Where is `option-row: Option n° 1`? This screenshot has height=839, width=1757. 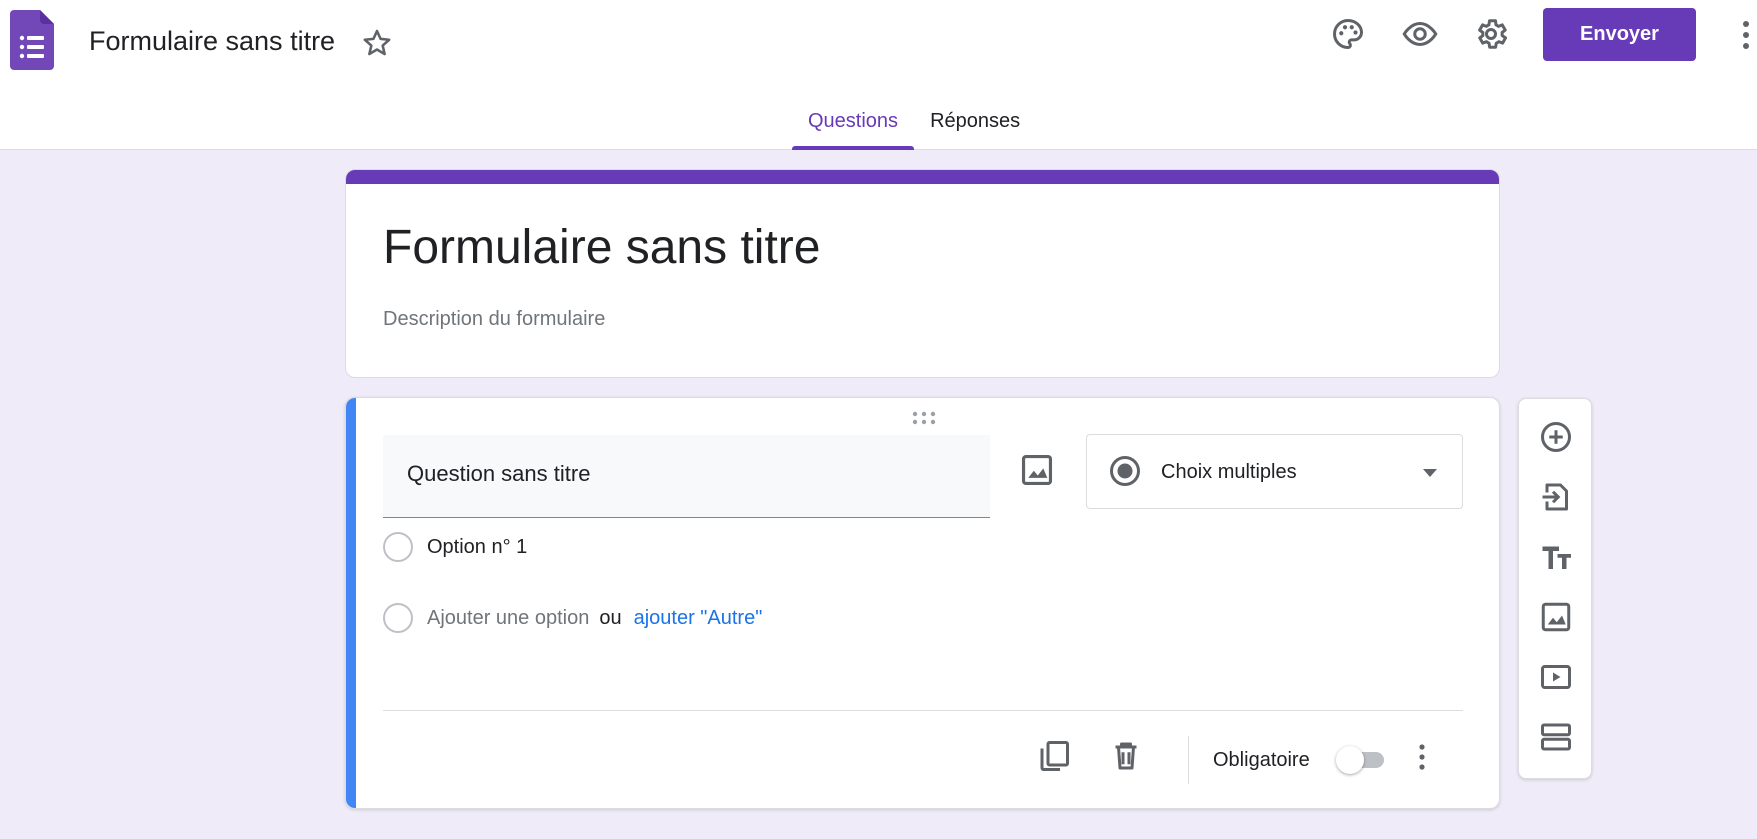
option-row: Option n° 1 is located at coordinates (455, 547).